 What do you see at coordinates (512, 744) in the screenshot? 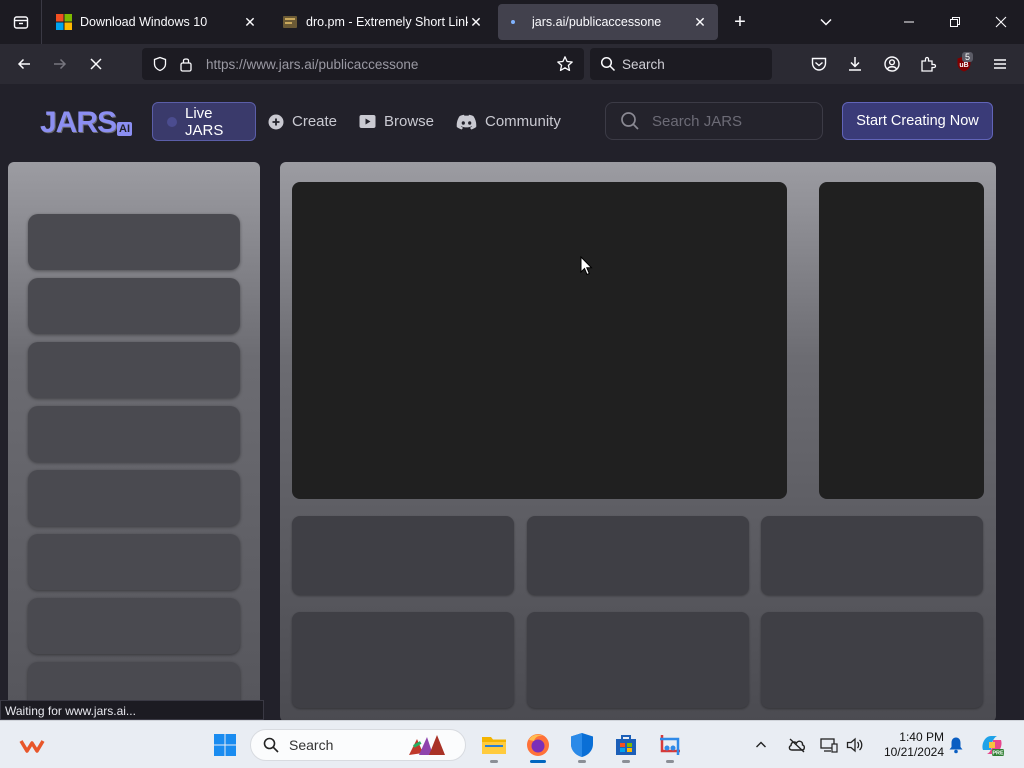
I see `windows-taskbar: Search 1:40 PM 10/21/2024 PRE` at bounding box center [512, 744].